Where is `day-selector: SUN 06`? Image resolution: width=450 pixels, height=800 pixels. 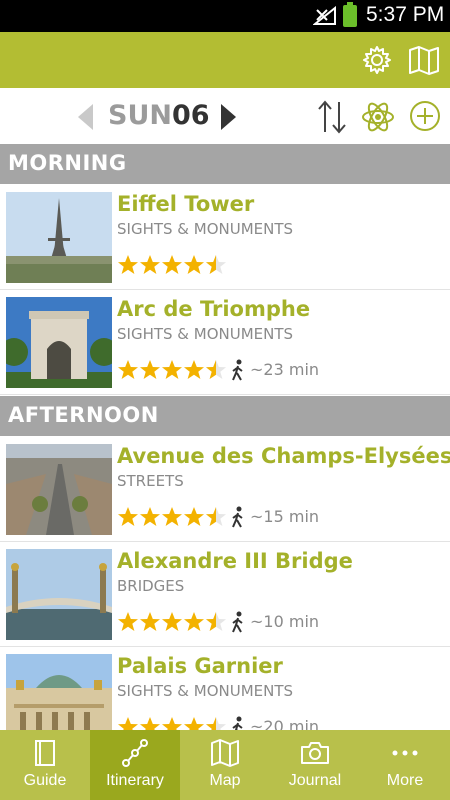 day-selector: SUN 06 is located at coordinates (225, 116).